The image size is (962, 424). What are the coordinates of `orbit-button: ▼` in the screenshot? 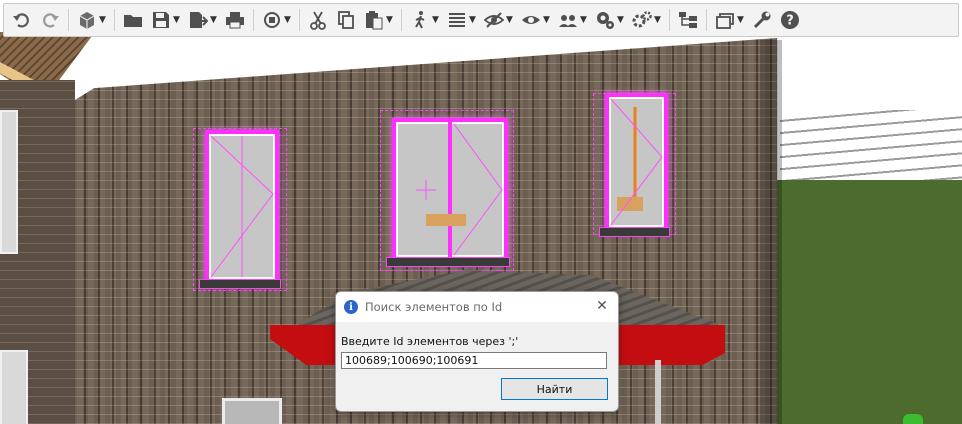 It's located at (276, 20).